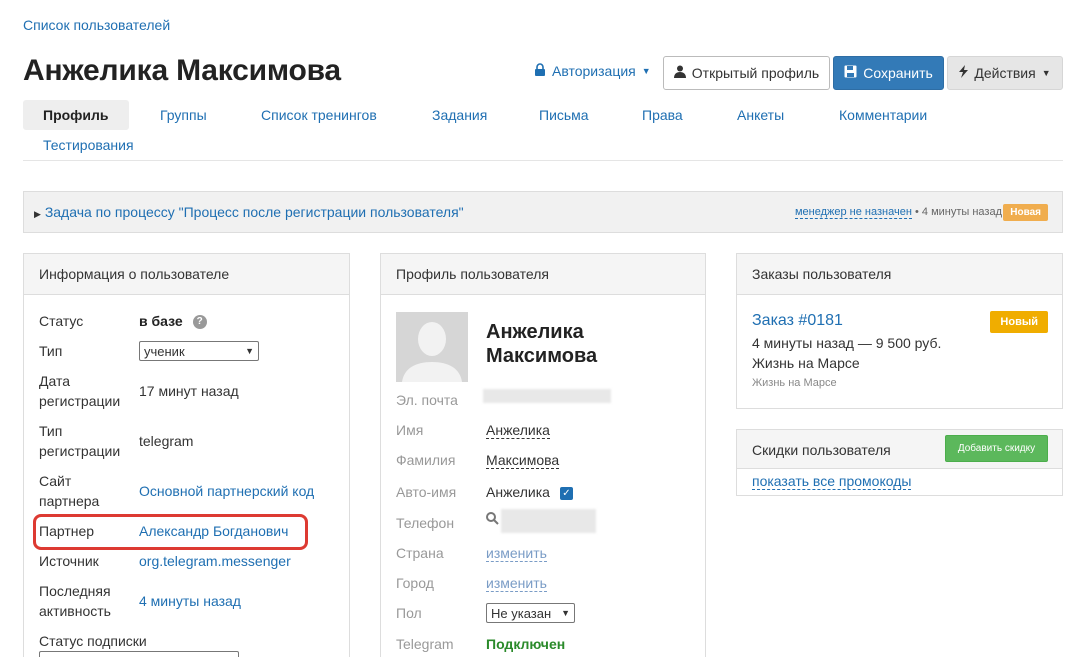 The height and width of the screenshot is (657, 1086). What do you see at coordinates (69, 491) in the screenshot?
I see `partner-site-label: Сайт партнера` at bounding box center [69, 491].